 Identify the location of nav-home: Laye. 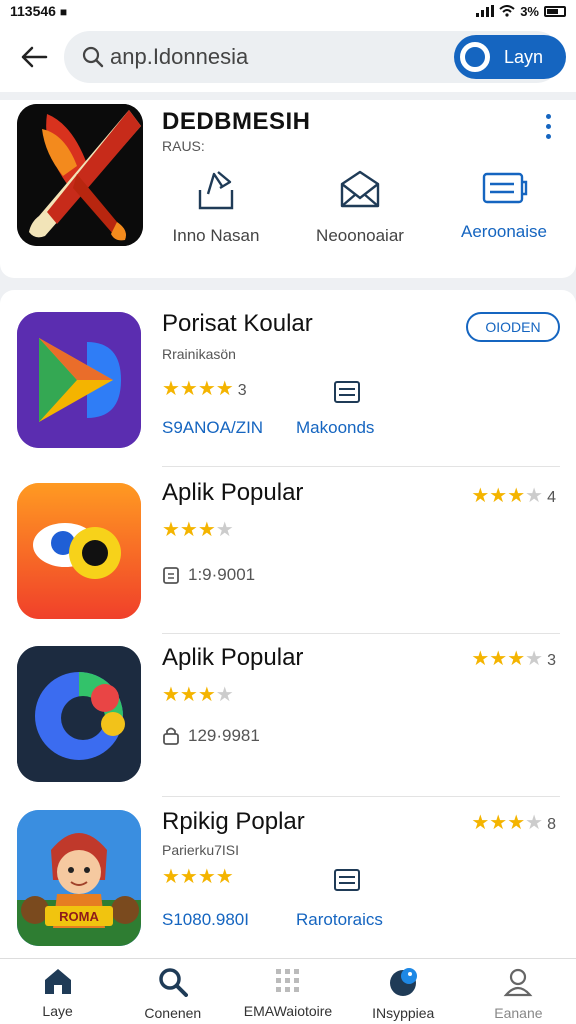
(57, 991).